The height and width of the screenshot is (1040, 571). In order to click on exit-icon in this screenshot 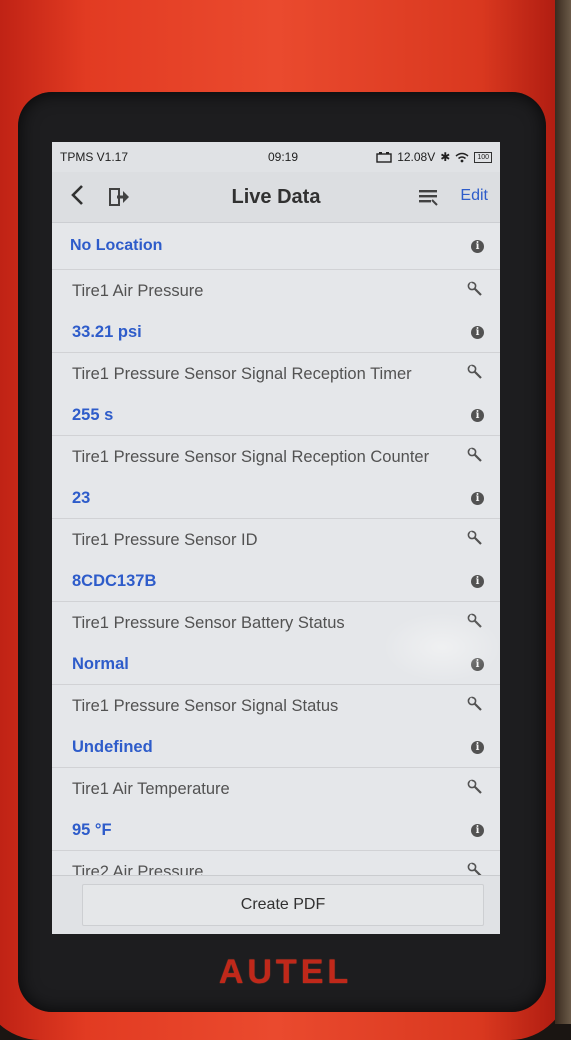, I will do `click(119, 197)`.